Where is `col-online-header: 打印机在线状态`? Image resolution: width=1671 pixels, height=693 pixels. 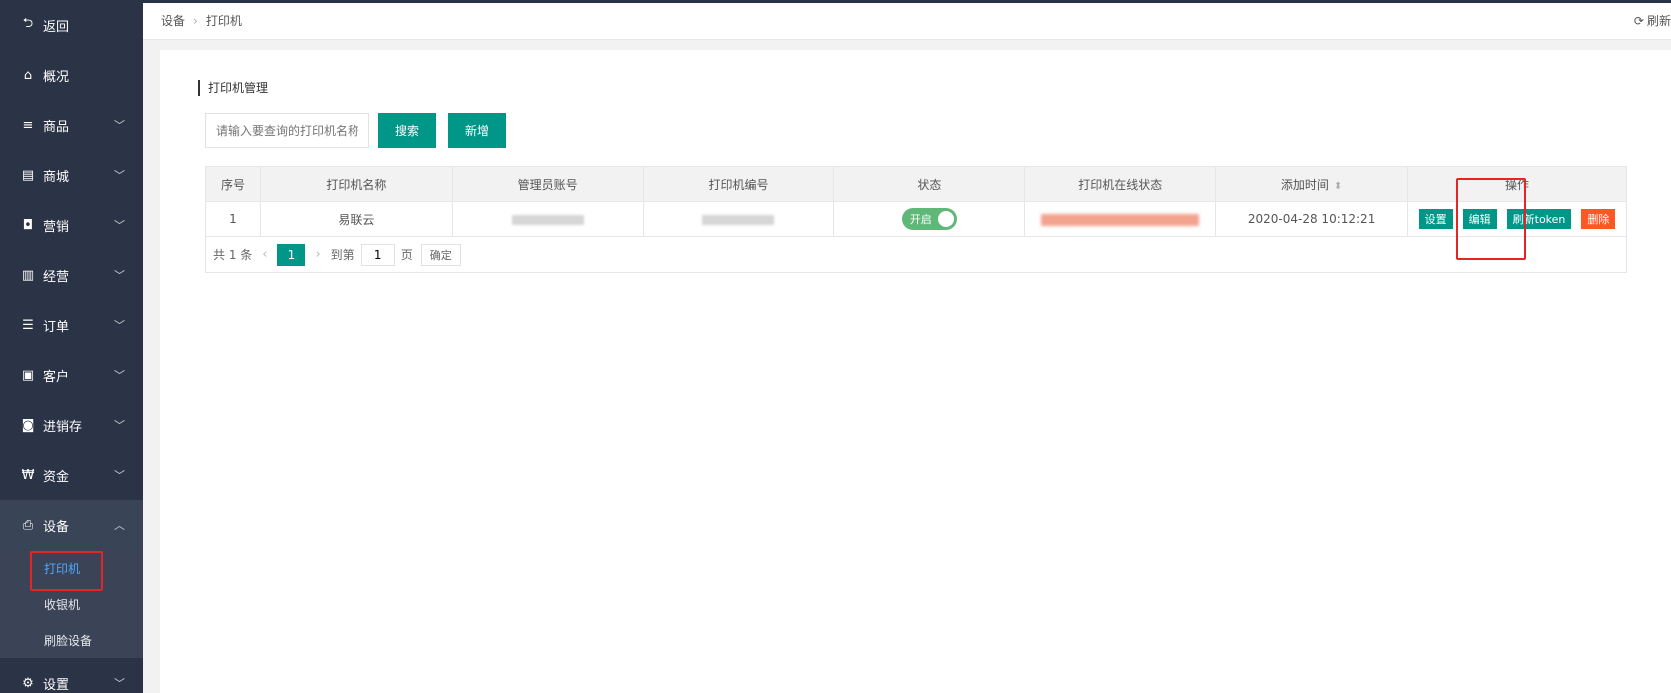 col-online-header: 打印机在线状态 is located at coordinates (1120, 184).